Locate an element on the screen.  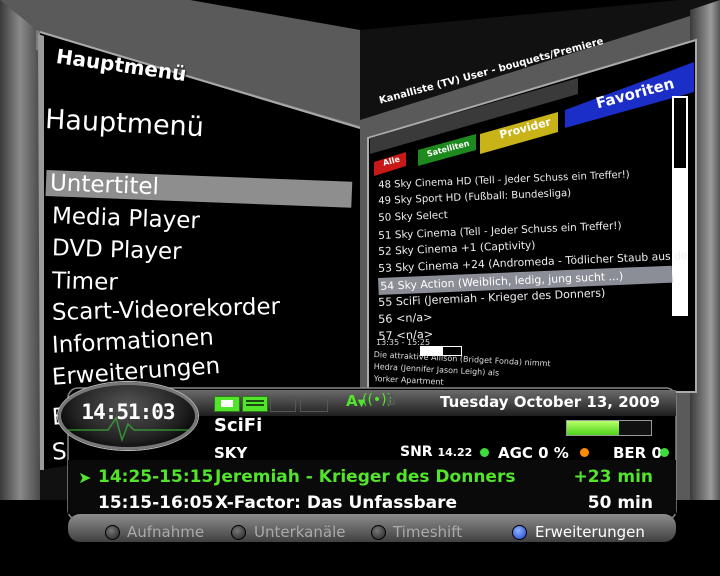
now-title: Jeremiah - Krieger des Donners is located at coordinates (365, 477).